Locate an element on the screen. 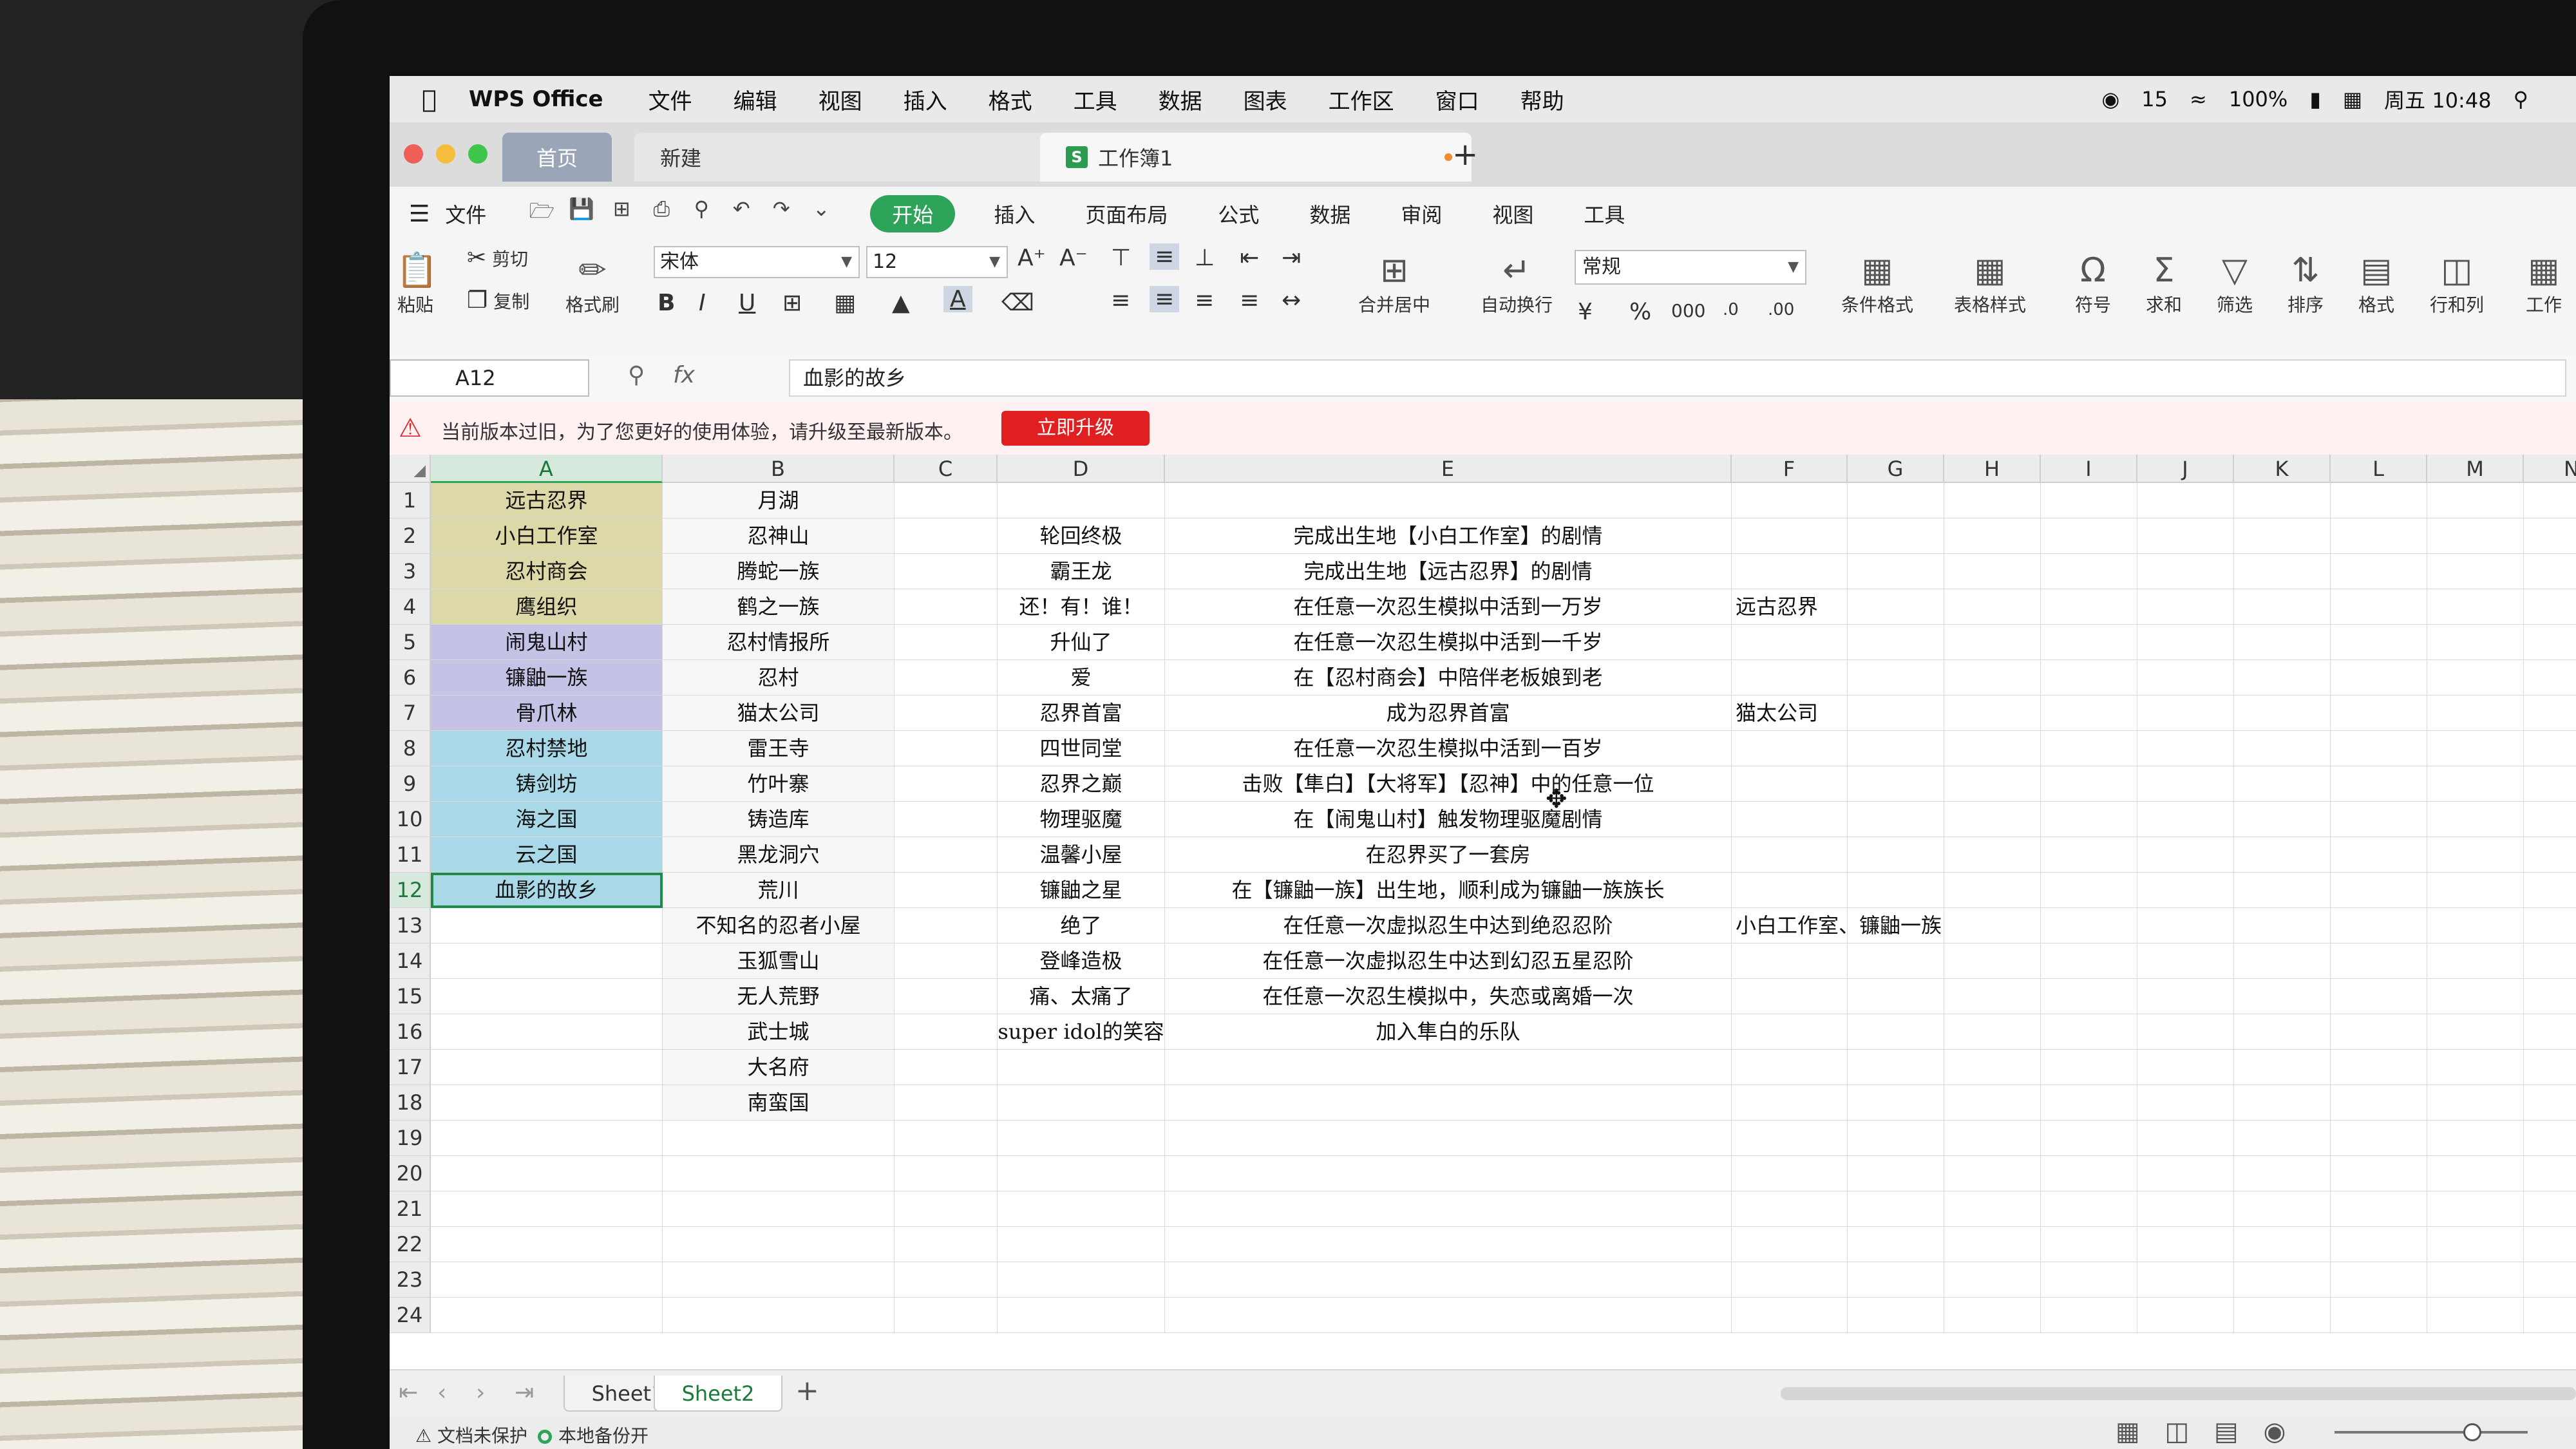  cell-a20 is located at coordinates (547, 1173).